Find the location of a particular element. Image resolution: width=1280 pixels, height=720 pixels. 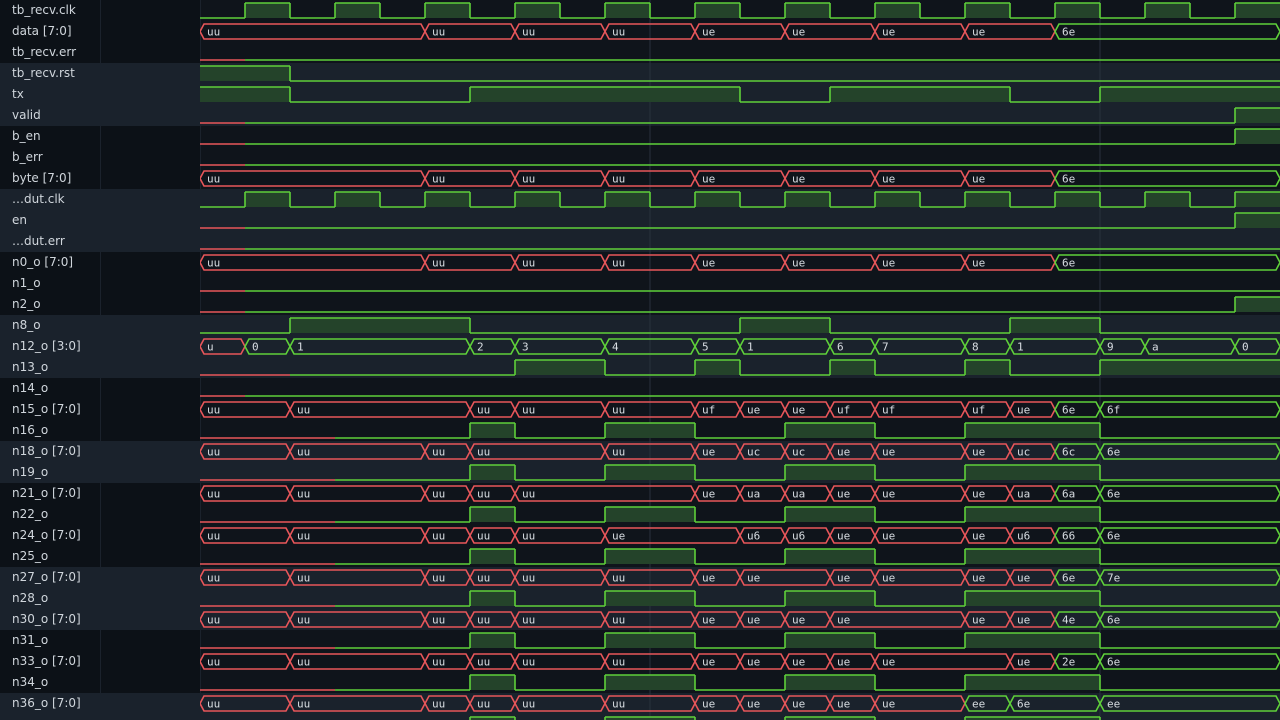

signal-row-label: valid is located at coordinates (100, 115).